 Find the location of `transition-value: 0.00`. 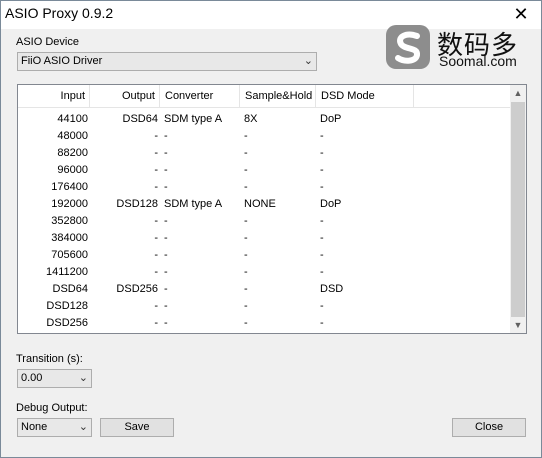

transition-value: 0.00 is located at coordinates (32, 378).